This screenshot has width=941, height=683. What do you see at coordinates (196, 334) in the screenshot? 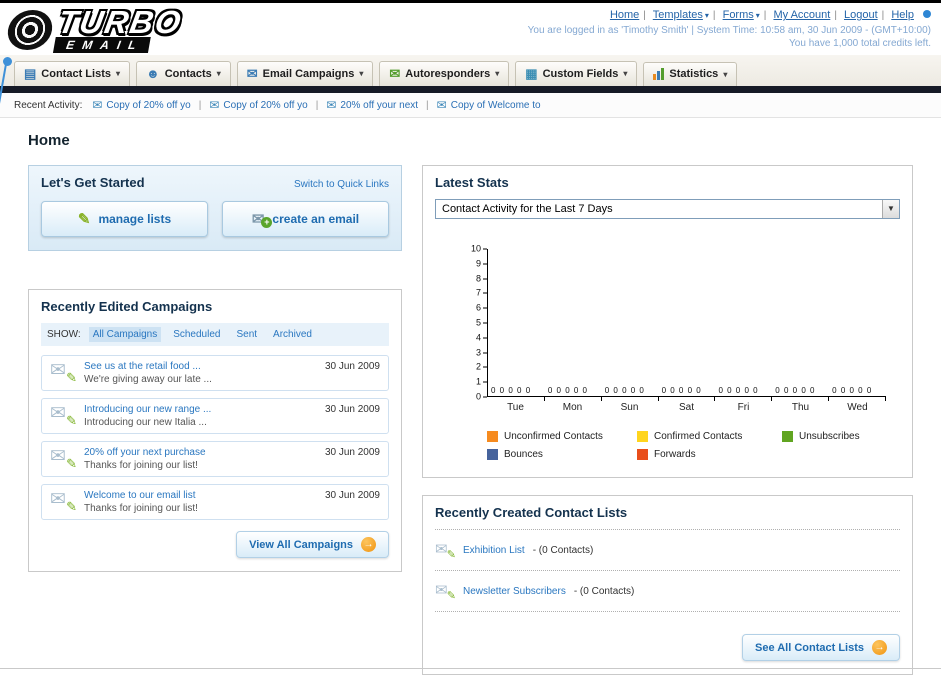
I see `filter-scheduled: Scheduled` at bounding box center [196, 334].